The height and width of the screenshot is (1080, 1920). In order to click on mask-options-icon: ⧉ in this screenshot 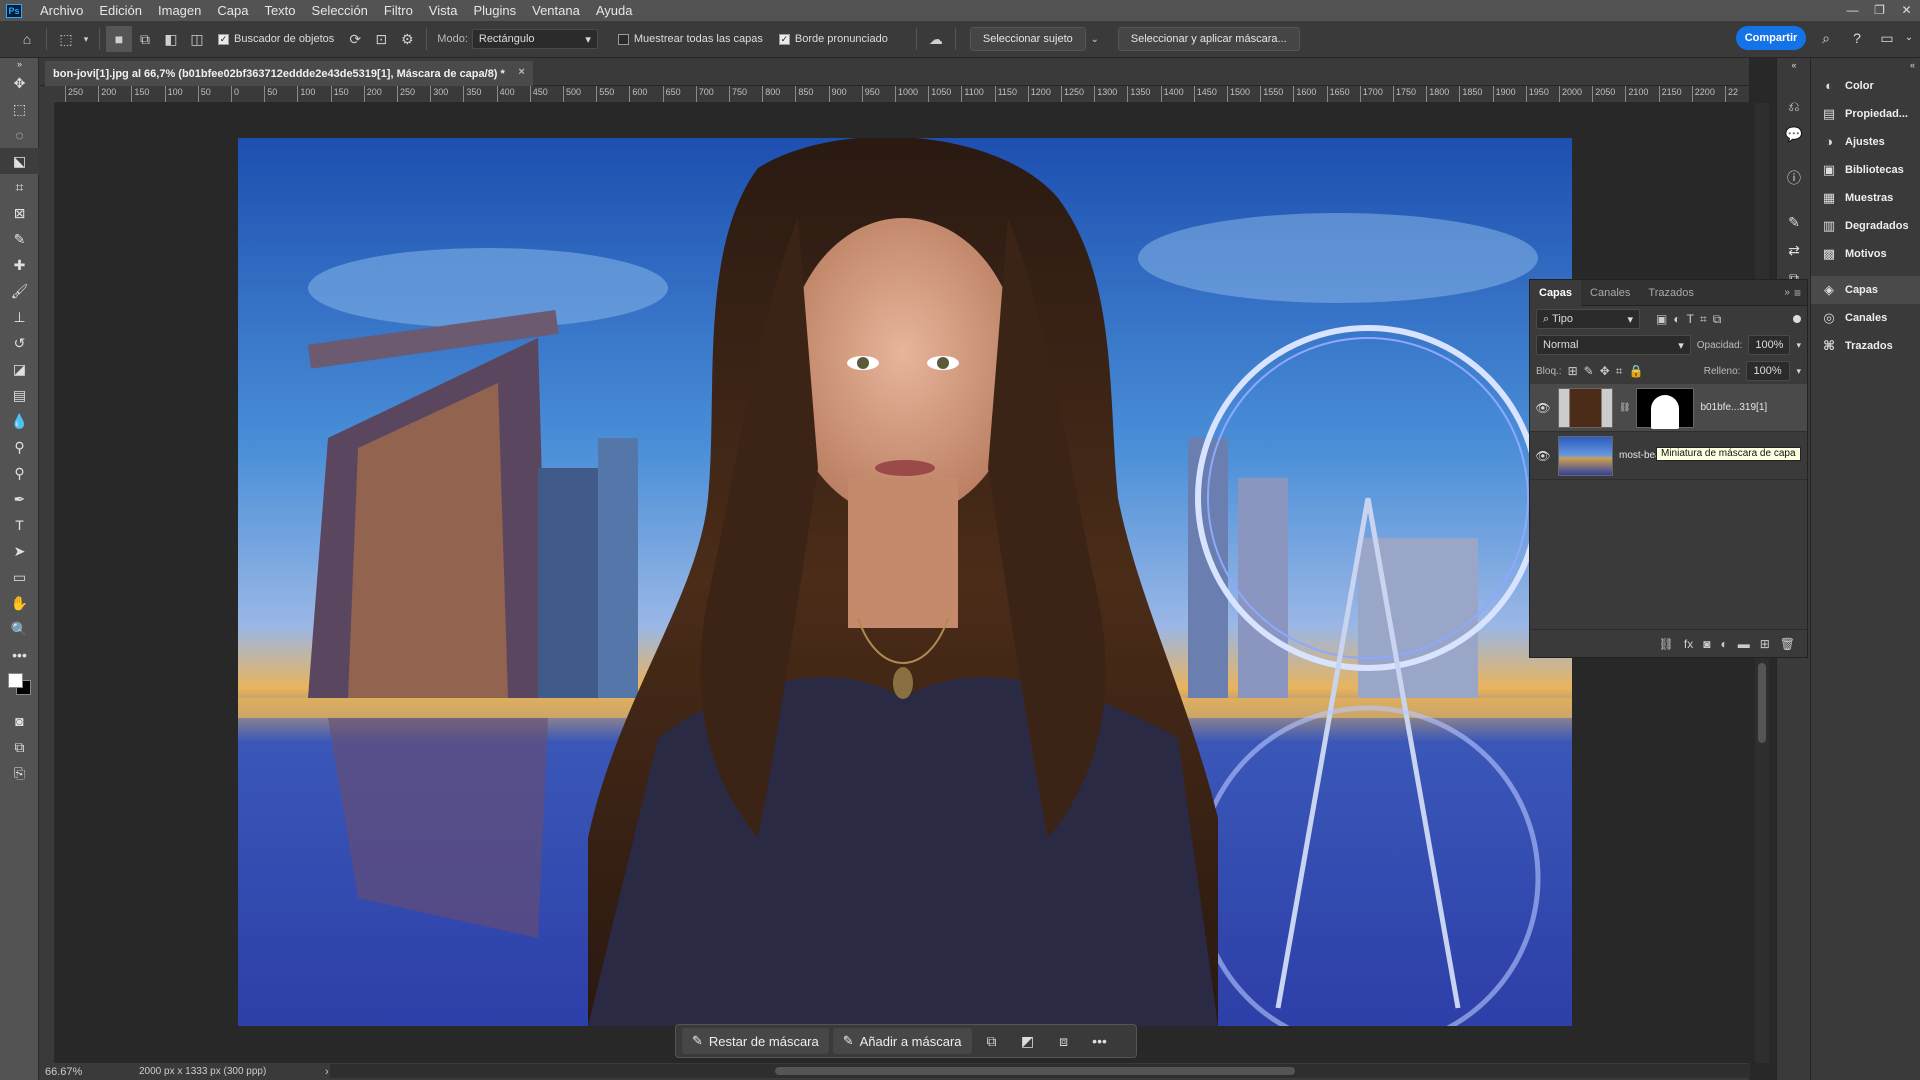, I will do `click(992, 1041)`.